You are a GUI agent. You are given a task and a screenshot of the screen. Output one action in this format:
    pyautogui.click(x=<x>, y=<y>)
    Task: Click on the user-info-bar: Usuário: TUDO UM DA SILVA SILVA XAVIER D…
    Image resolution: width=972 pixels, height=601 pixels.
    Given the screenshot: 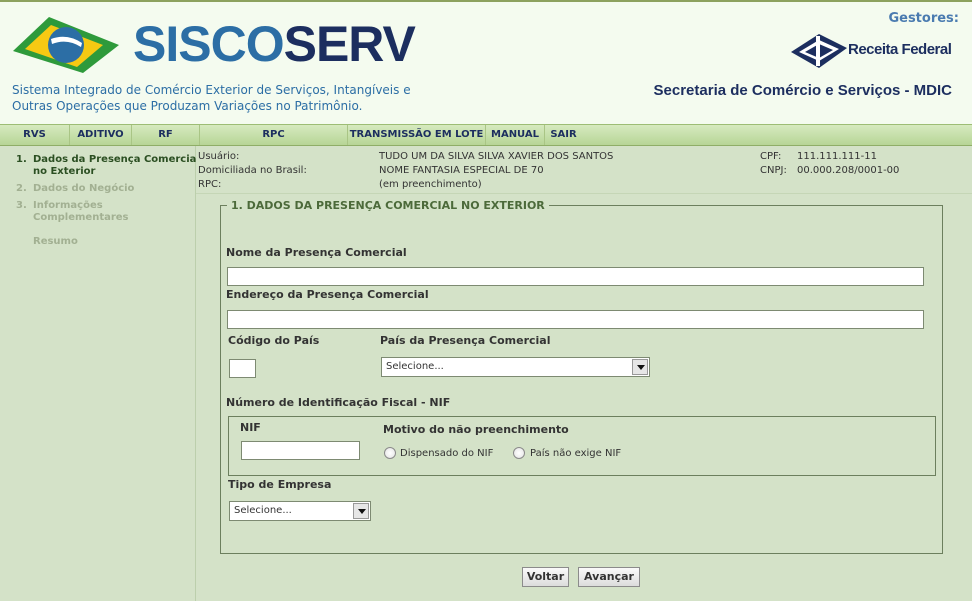 What is the action you would take?
    pyautogui.click(x=584, y=170)
    